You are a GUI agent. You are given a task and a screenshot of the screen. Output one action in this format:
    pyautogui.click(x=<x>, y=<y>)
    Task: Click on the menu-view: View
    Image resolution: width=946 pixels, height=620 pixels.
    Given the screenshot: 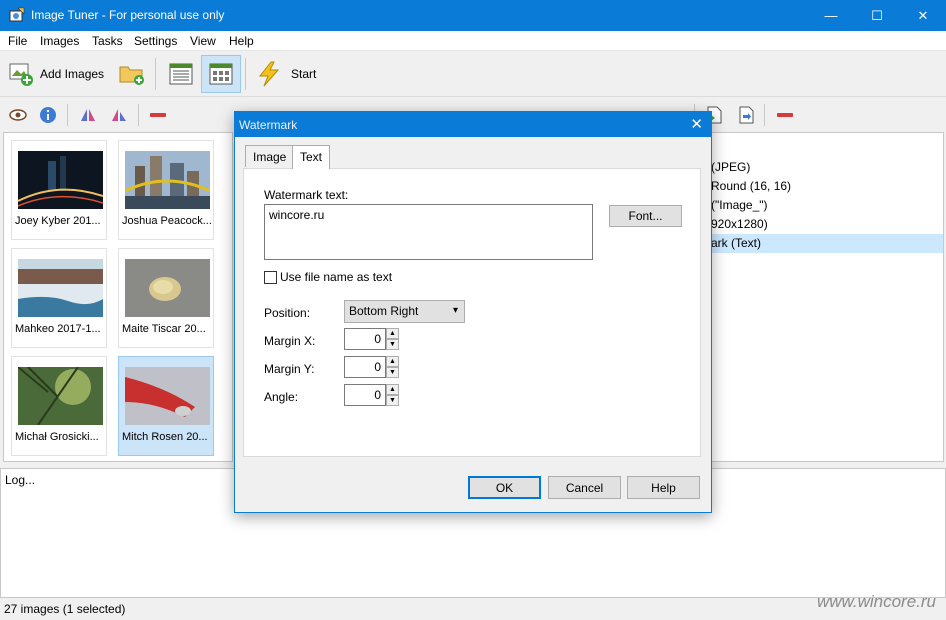 What is the action you would take?
    pyautogui.click(x=203, y=41)
    